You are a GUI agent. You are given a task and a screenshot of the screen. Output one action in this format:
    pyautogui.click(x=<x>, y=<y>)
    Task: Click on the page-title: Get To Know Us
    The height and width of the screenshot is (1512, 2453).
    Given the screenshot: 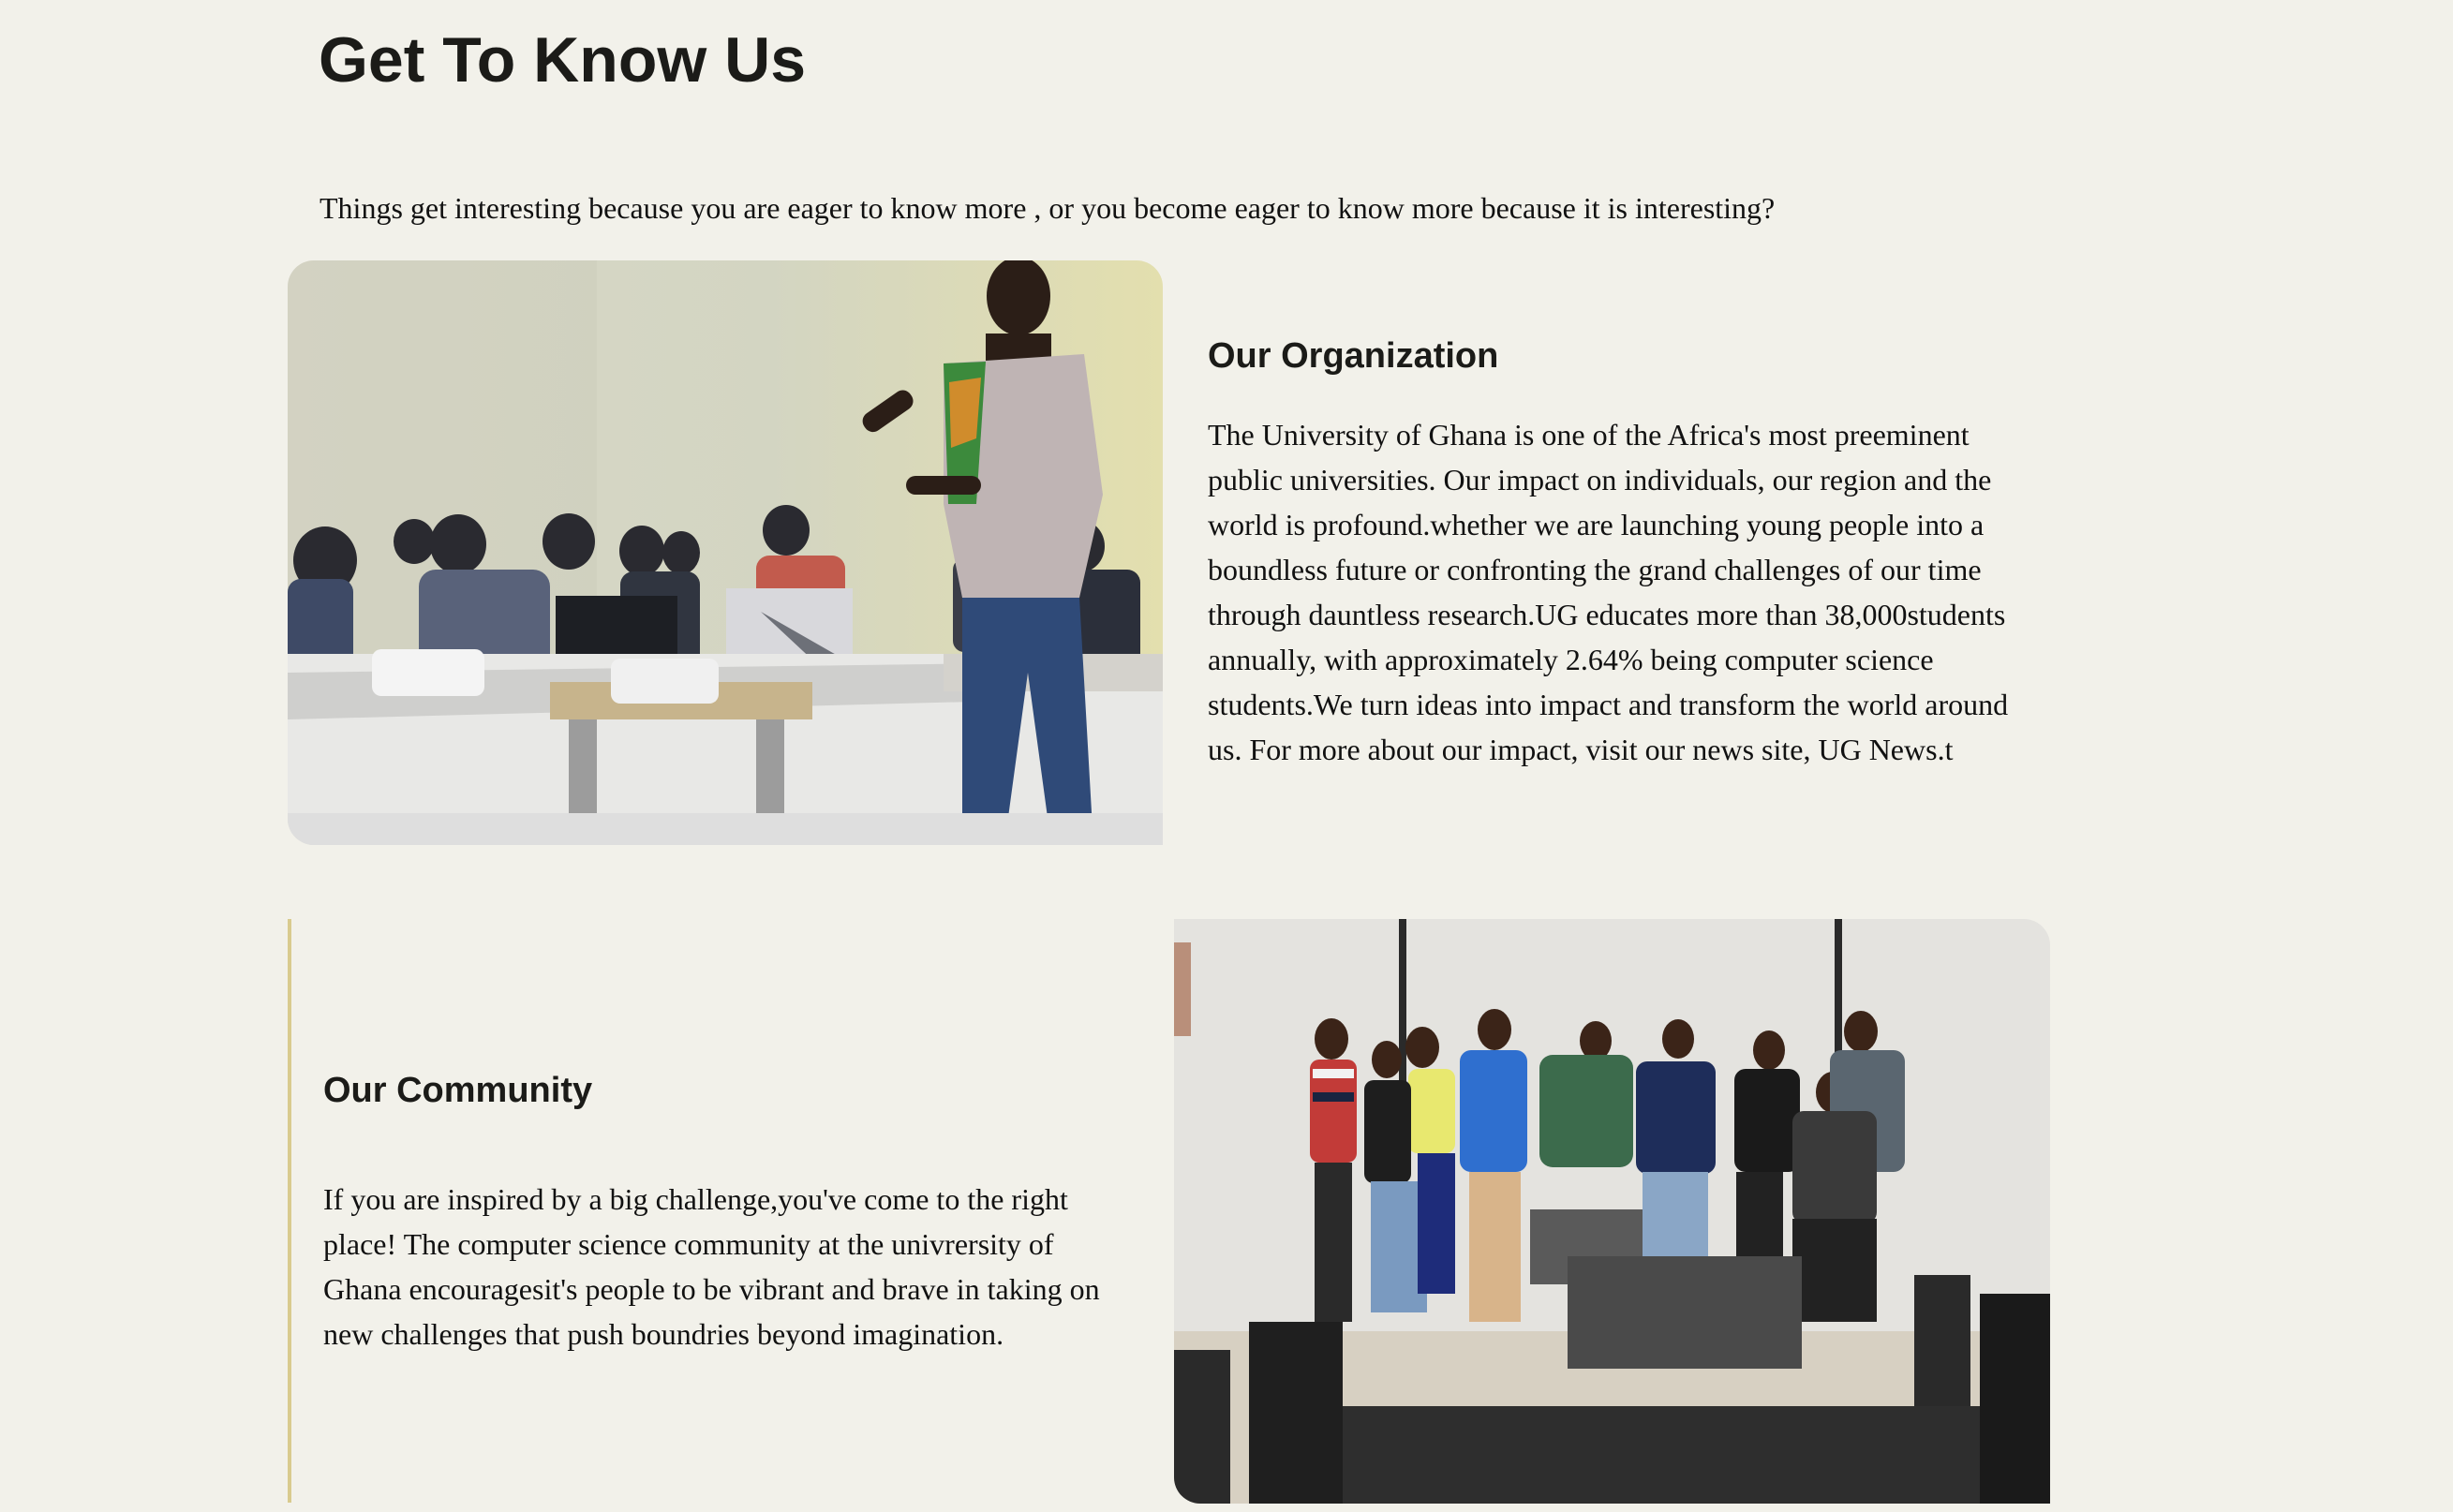 What is the action you would take?
    pyautogui.click(x=563, y=60)
    